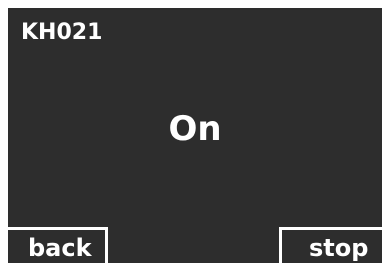 The image size is (382, 266). What do you see at coordinates (195, 129) in the screenshot?
I see `status-text: On` at bounding box center [195, 129].